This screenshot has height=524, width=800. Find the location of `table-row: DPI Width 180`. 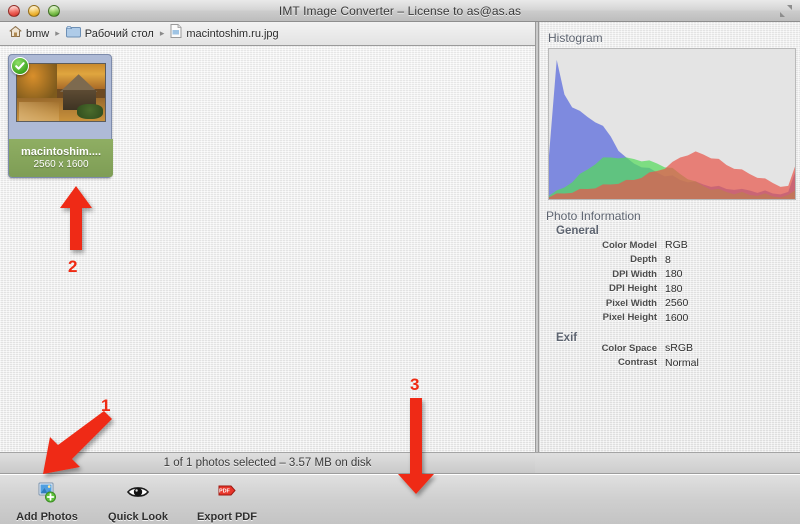

table-row: DPI Width 180 is located at coordinates (670, 274).